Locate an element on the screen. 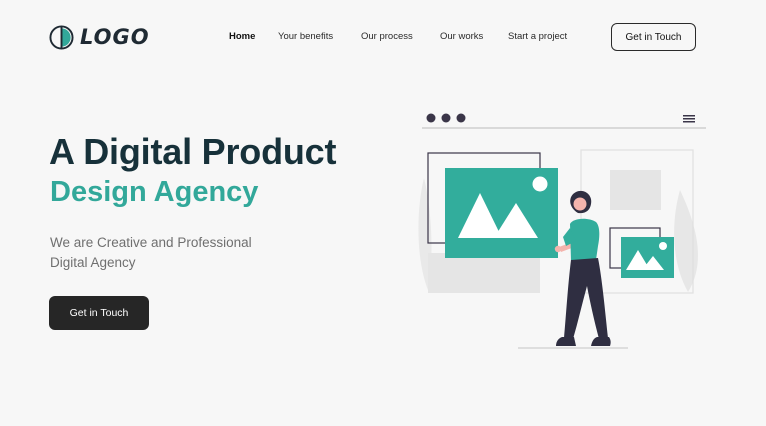 This screenshot has height=426, width=766. large-image-card-icon is located at coordinates (501, 213).